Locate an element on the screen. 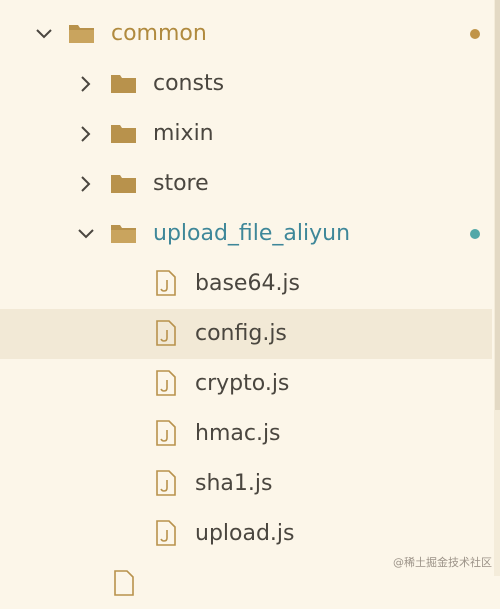 The width and height of the screenshot is (500, 609). tree-item-label: upload.js is located at coordinates (245, 533).